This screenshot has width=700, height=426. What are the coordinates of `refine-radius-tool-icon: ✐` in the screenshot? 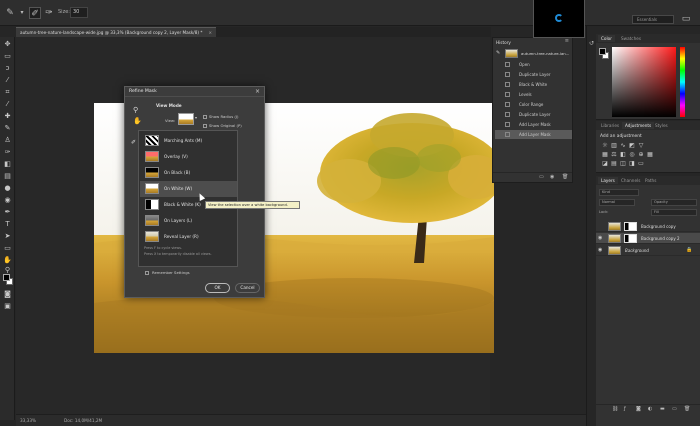 It's located at (133, 142).